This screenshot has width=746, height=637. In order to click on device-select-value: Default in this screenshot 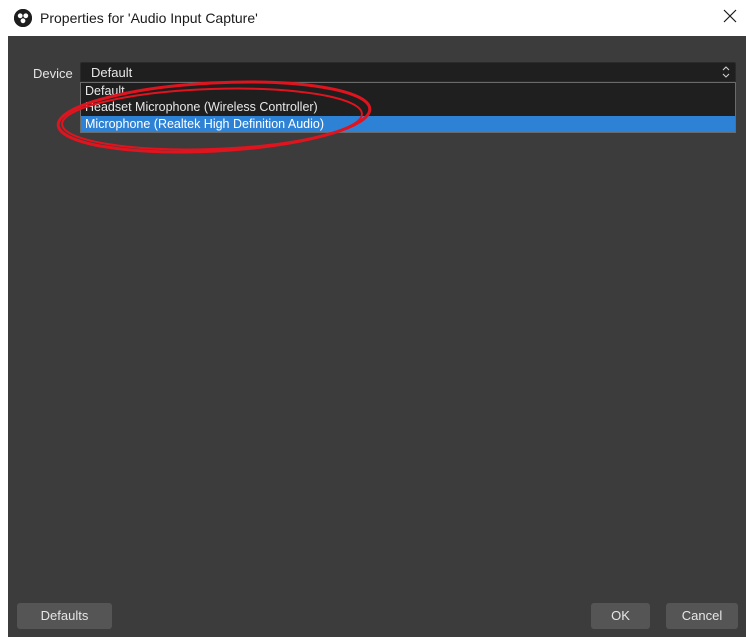, I will do `click(112, 72)`.